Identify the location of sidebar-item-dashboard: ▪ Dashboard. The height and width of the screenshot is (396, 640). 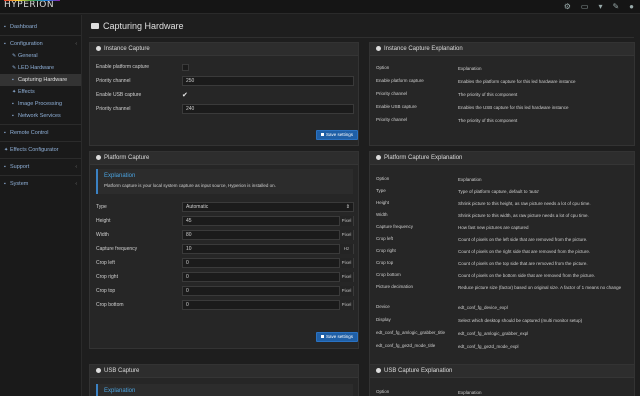
(40, 27).